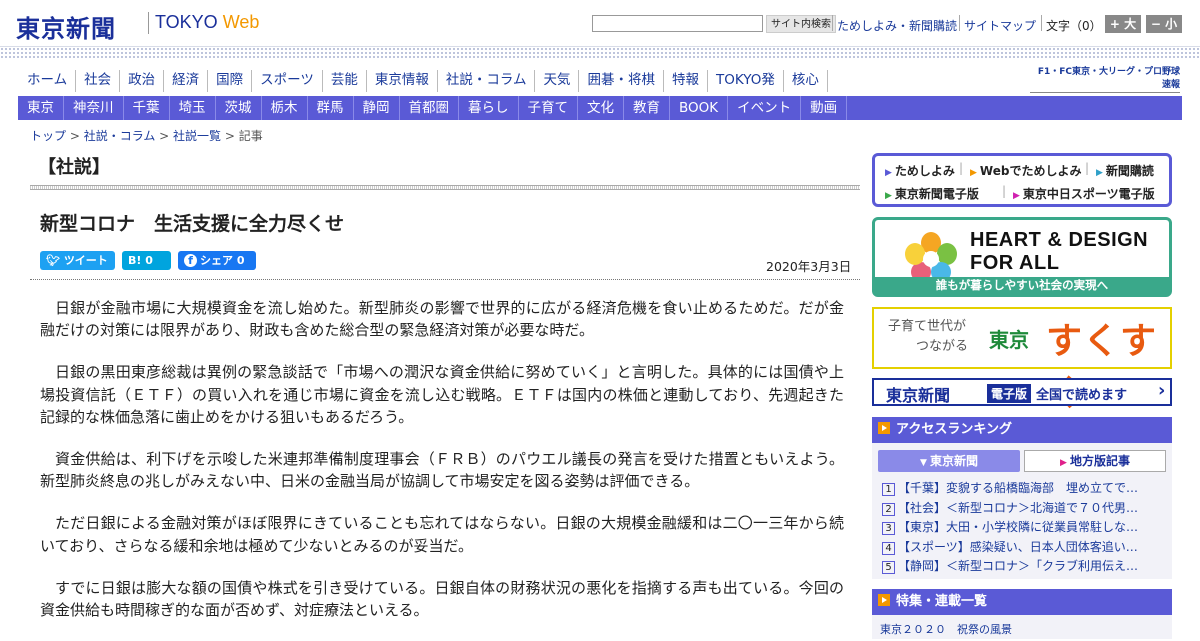 This screenshot has width=1200, height=641. Describe the element at coordinates (809, 266) in the screenshot. I see `article-date: 2020年3月3日` at that location.